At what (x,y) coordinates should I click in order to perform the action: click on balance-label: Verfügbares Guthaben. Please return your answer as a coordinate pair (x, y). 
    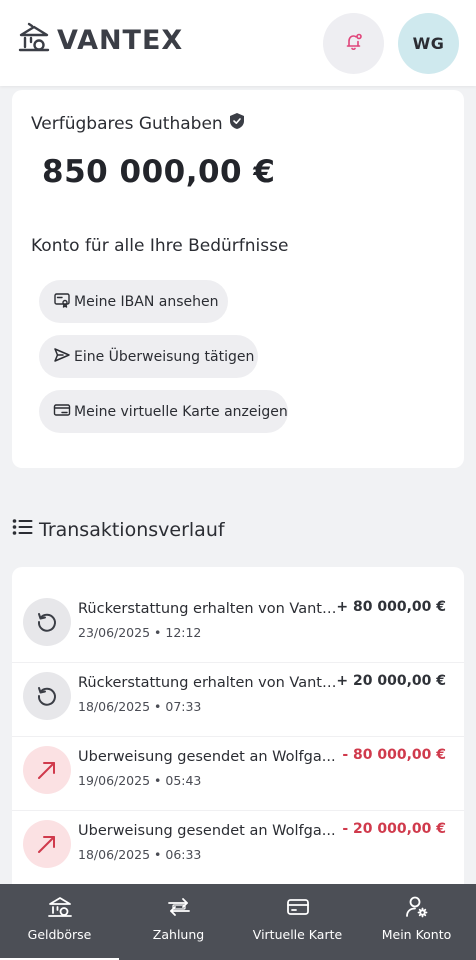
    Looking at the image, I should click on (127, 123).